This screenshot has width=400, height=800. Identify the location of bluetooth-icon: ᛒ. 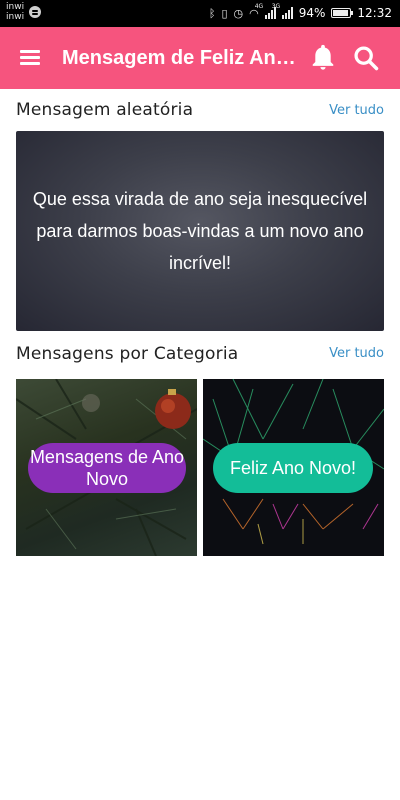
(212, 13).